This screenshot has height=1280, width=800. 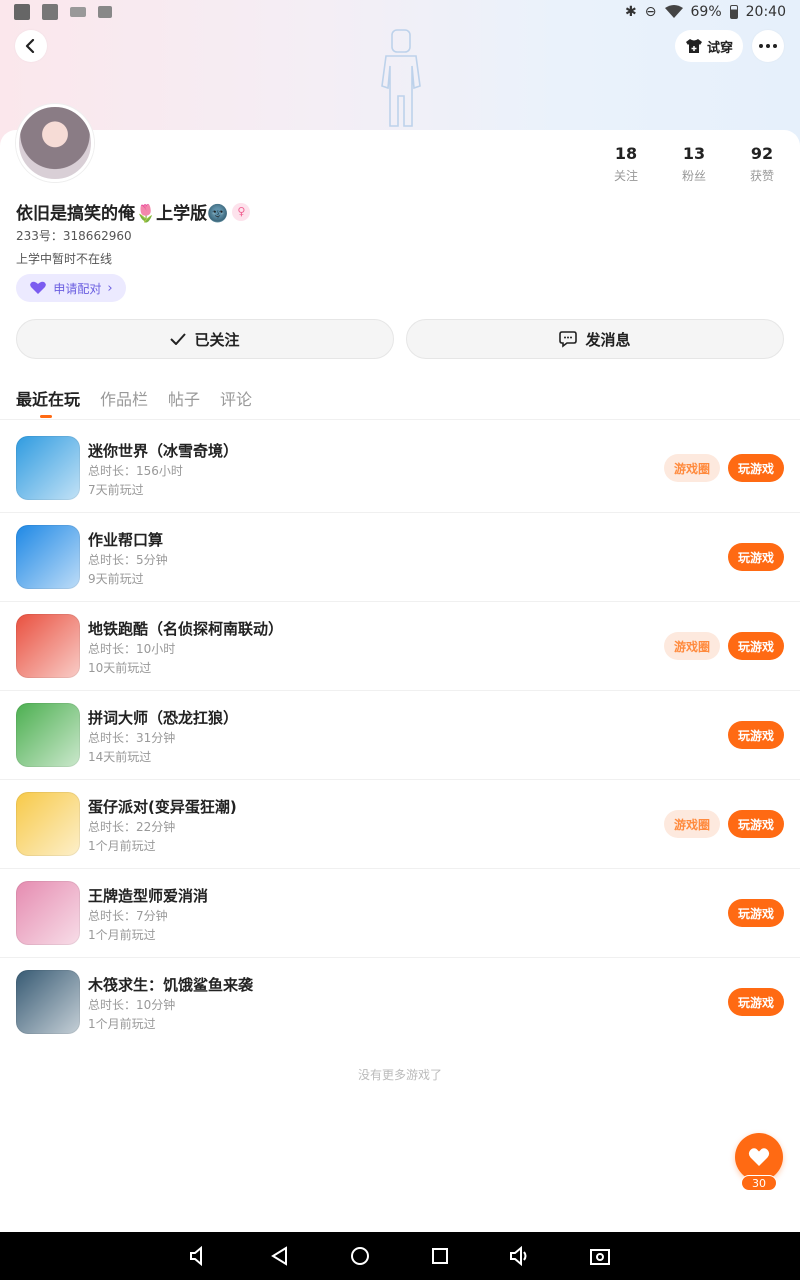 What do you see at coordinates (64, 259) in the screenshot?
I see `signature: 上学中暂时不在线` at bounding box center [64, 259].